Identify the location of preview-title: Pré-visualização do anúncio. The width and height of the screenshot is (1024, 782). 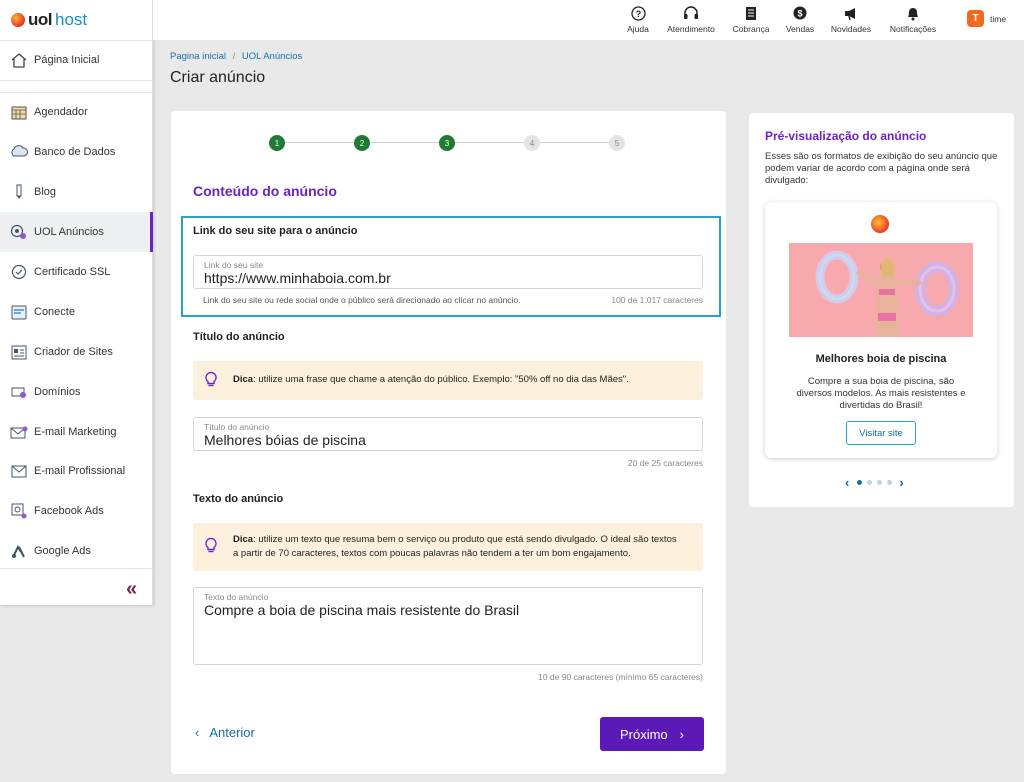
(846, 136).